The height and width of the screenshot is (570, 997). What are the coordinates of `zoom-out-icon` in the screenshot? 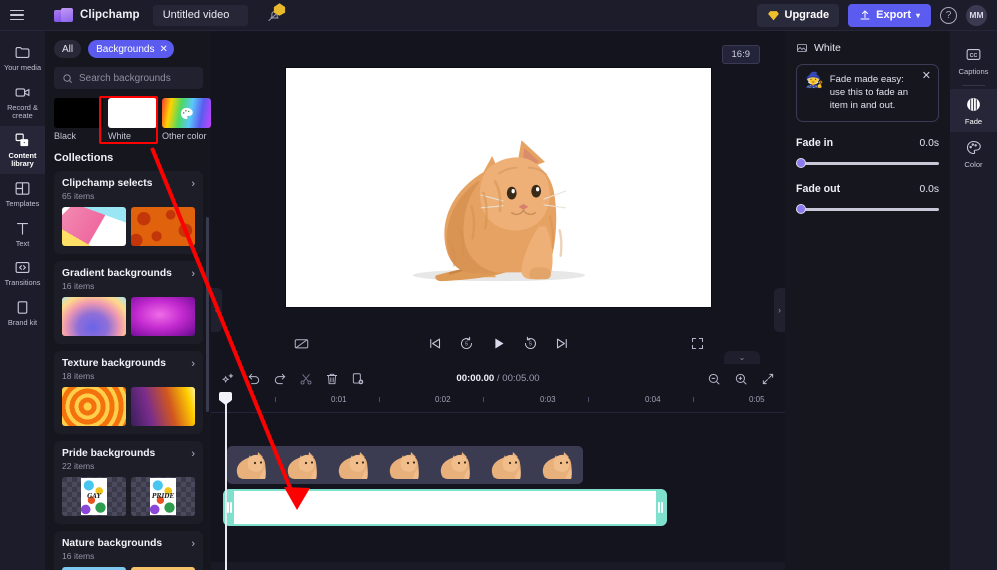 It's located at (714, 379).